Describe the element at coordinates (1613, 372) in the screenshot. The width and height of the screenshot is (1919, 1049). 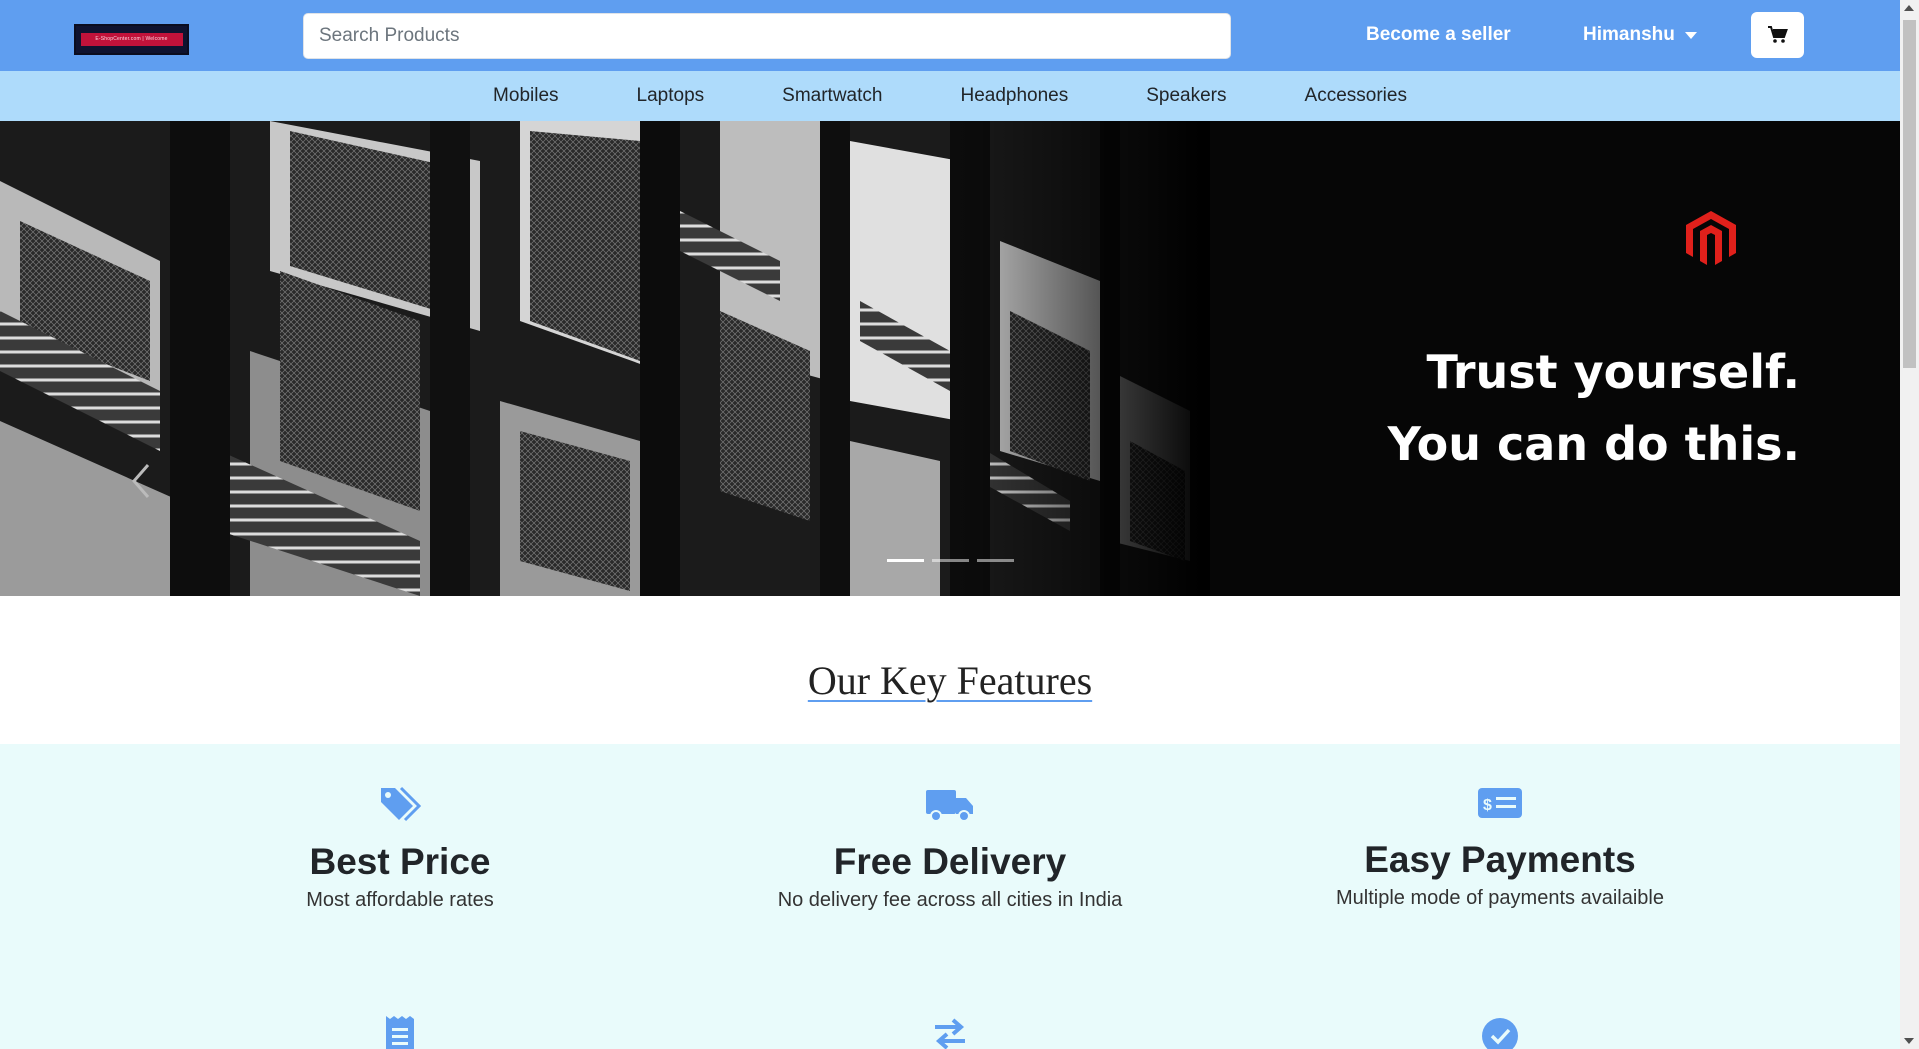
I see `hero-line-1: Trust yourself.` at that location.